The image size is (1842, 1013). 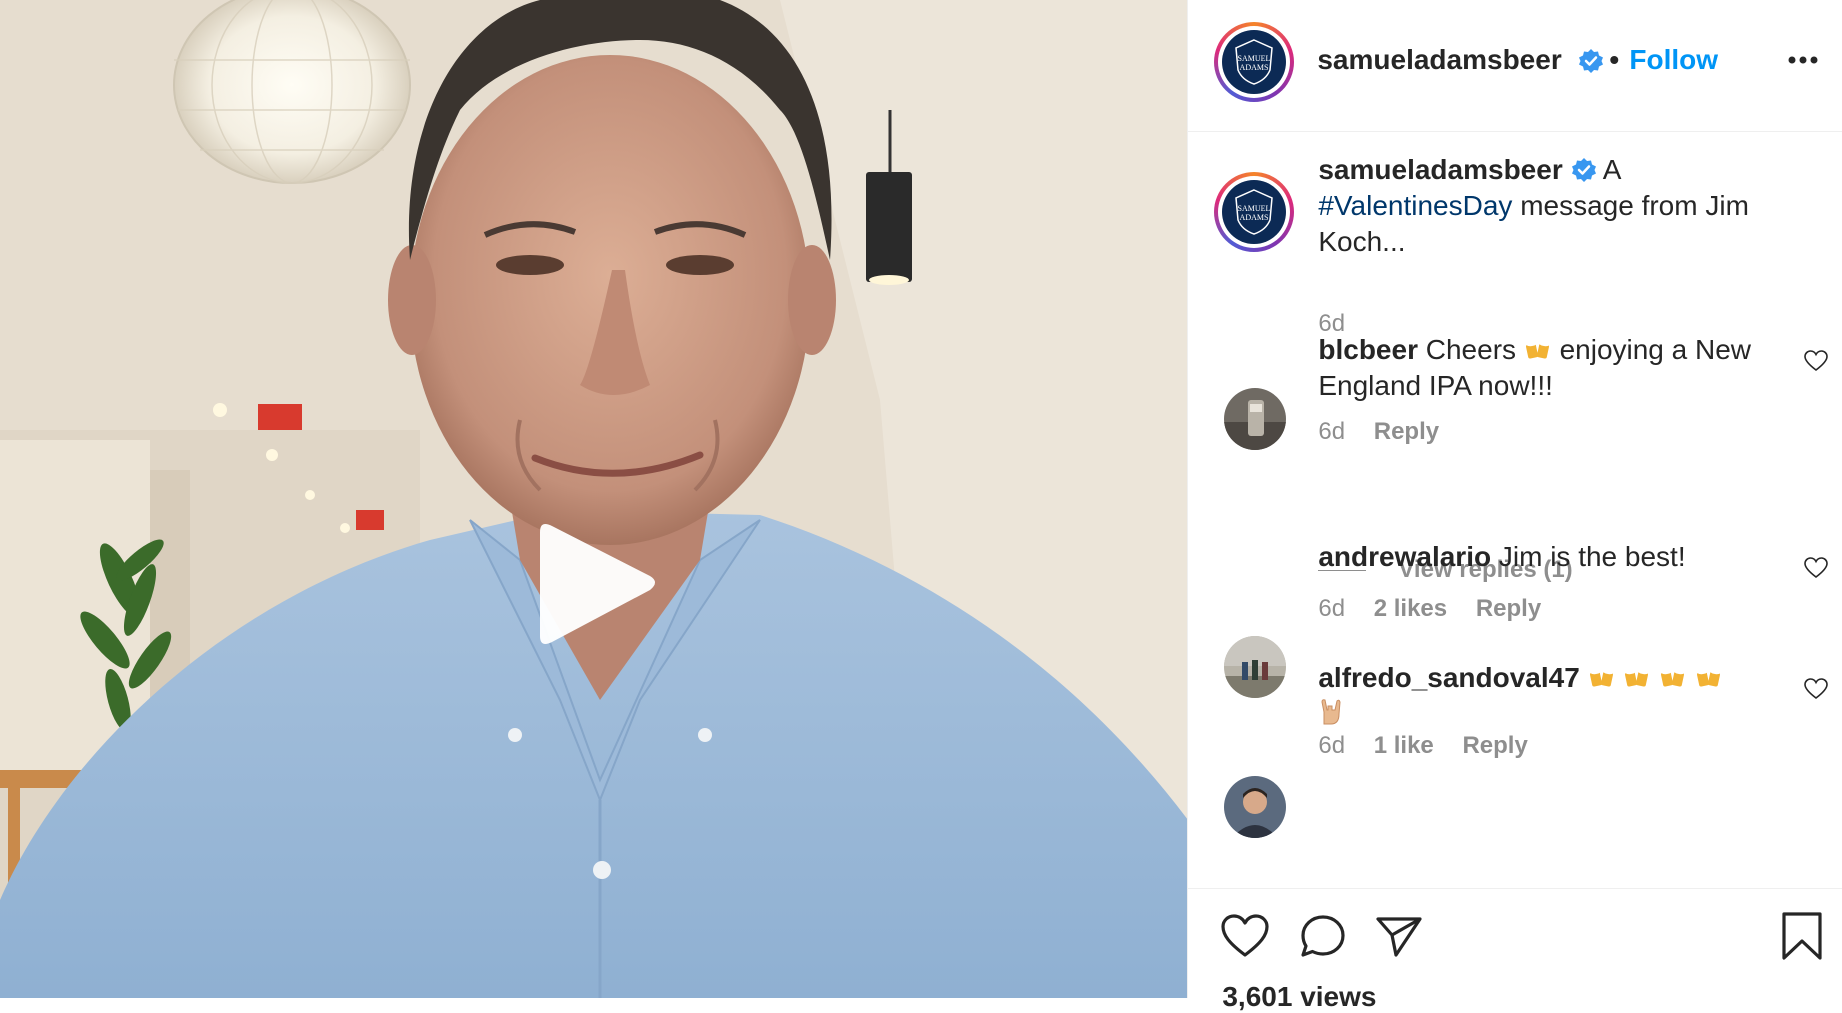 I want to click on comment-username: andrewalario, so click(x=1404, y=556).